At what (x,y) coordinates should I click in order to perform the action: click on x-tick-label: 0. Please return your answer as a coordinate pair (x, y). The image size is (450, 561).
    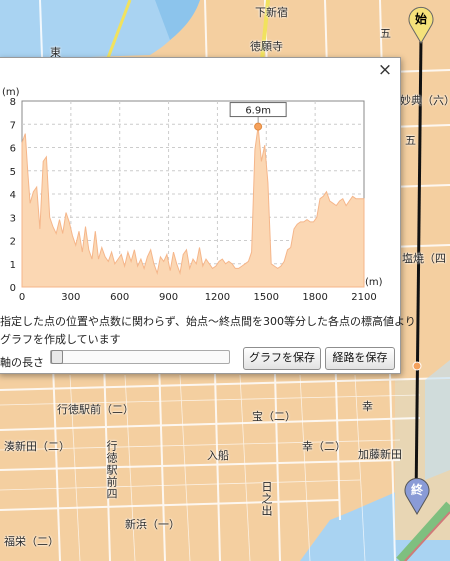
    Looking at the image, I should click on (22, 297).